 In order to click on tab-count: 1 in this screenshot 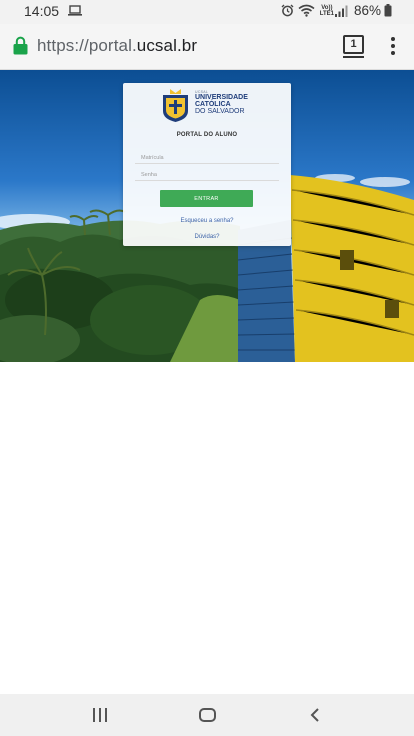, I will do `click(353, 44)`.